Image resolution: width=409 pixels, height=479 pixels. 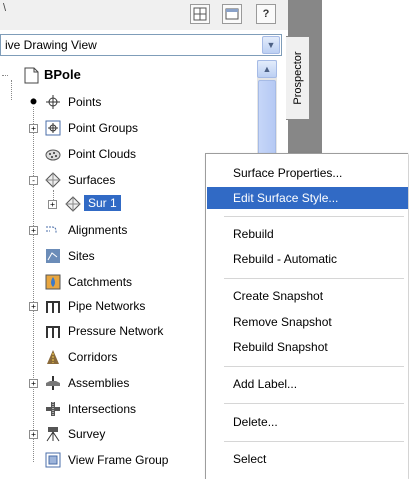 I want to click on tree-item-label: Point Clouds, so click(x=102, y=154).